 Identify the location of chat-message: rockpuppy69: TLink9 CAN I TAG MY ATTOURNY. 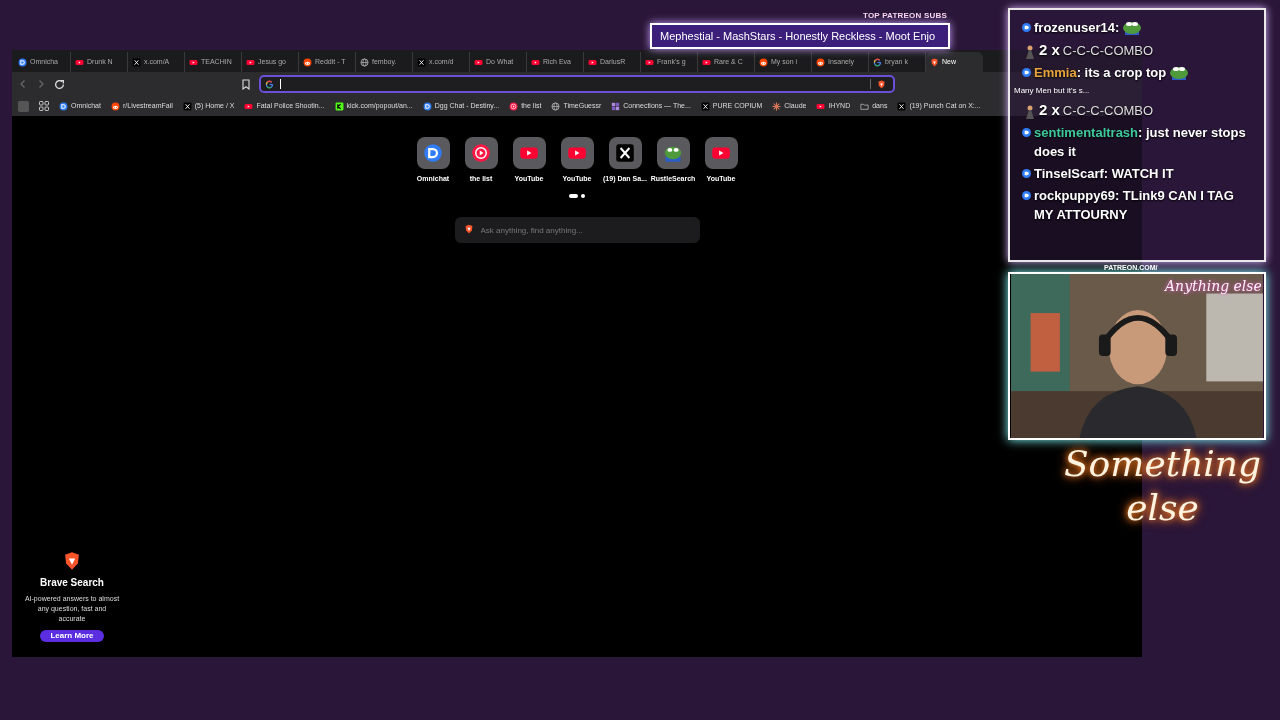
(1134, 205).